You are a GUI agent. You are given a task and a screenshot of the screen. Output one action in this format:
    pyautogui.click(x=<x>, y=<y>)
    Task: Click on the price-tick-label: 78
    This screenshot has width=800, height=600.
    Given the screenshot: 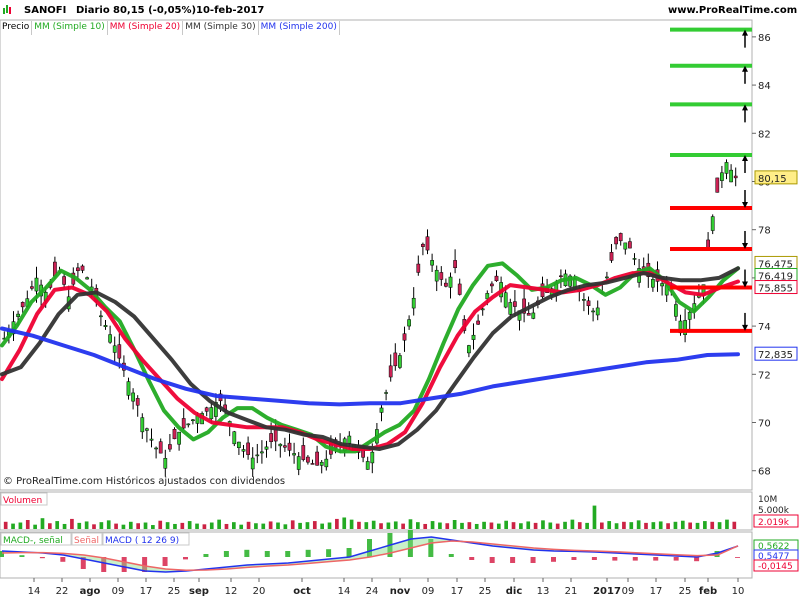 What is the action you would take?
    pyautogui.click(x=764, y=231)
    